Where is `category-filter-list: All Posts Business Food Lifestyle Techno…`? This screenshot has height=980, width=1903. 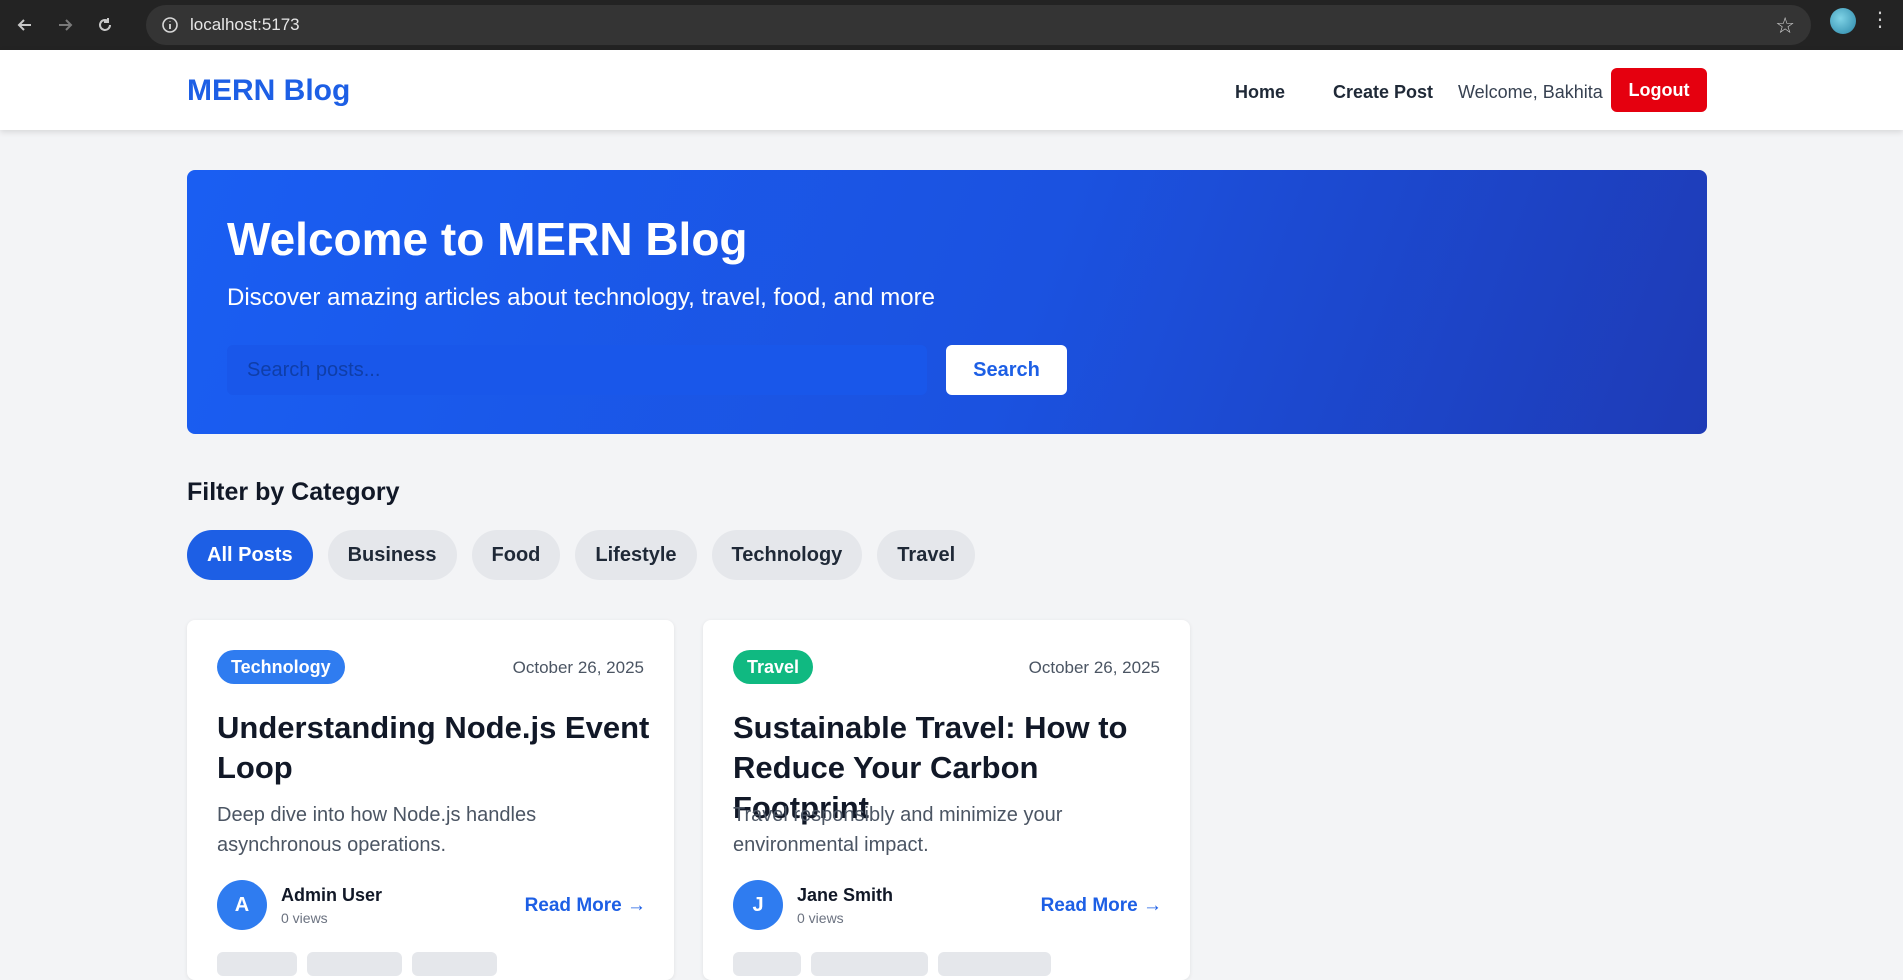
category-filter-list: All Posts Business Food Lifestyle Techno… is located at coordinates (581, 555).